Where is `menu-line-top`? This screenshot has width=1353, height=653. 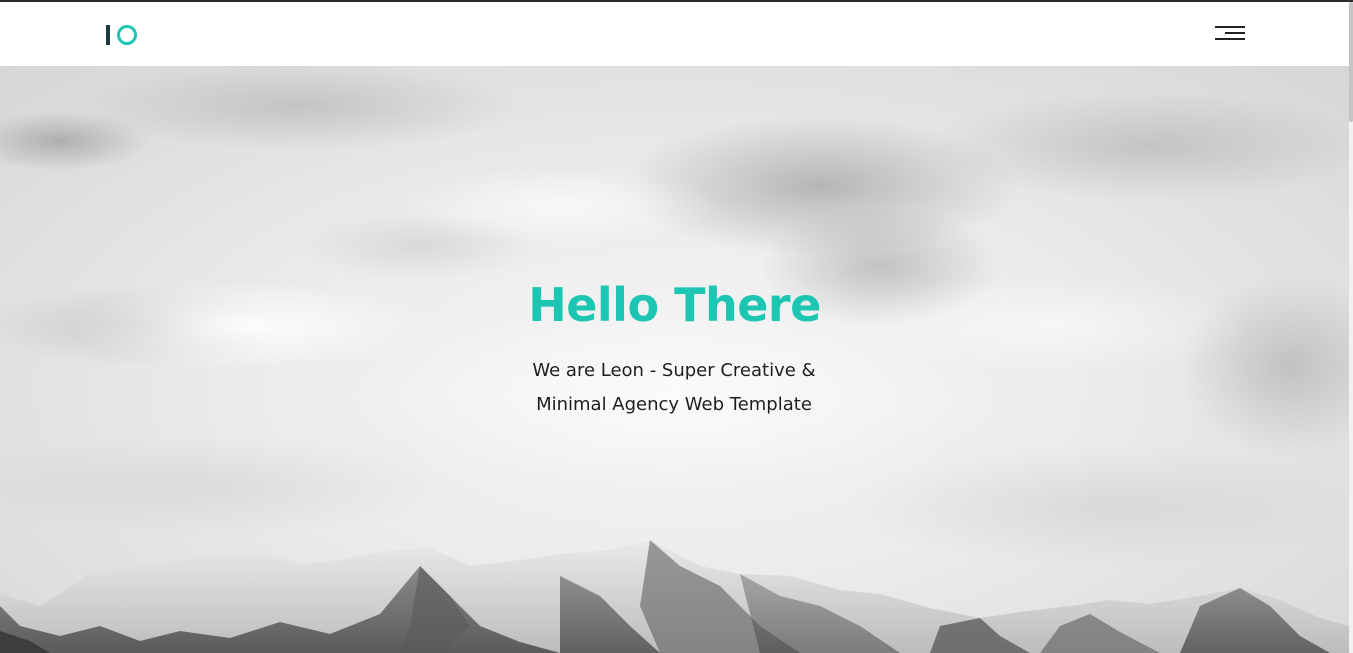 menu-line-top is located at coordinates (1230, 27).